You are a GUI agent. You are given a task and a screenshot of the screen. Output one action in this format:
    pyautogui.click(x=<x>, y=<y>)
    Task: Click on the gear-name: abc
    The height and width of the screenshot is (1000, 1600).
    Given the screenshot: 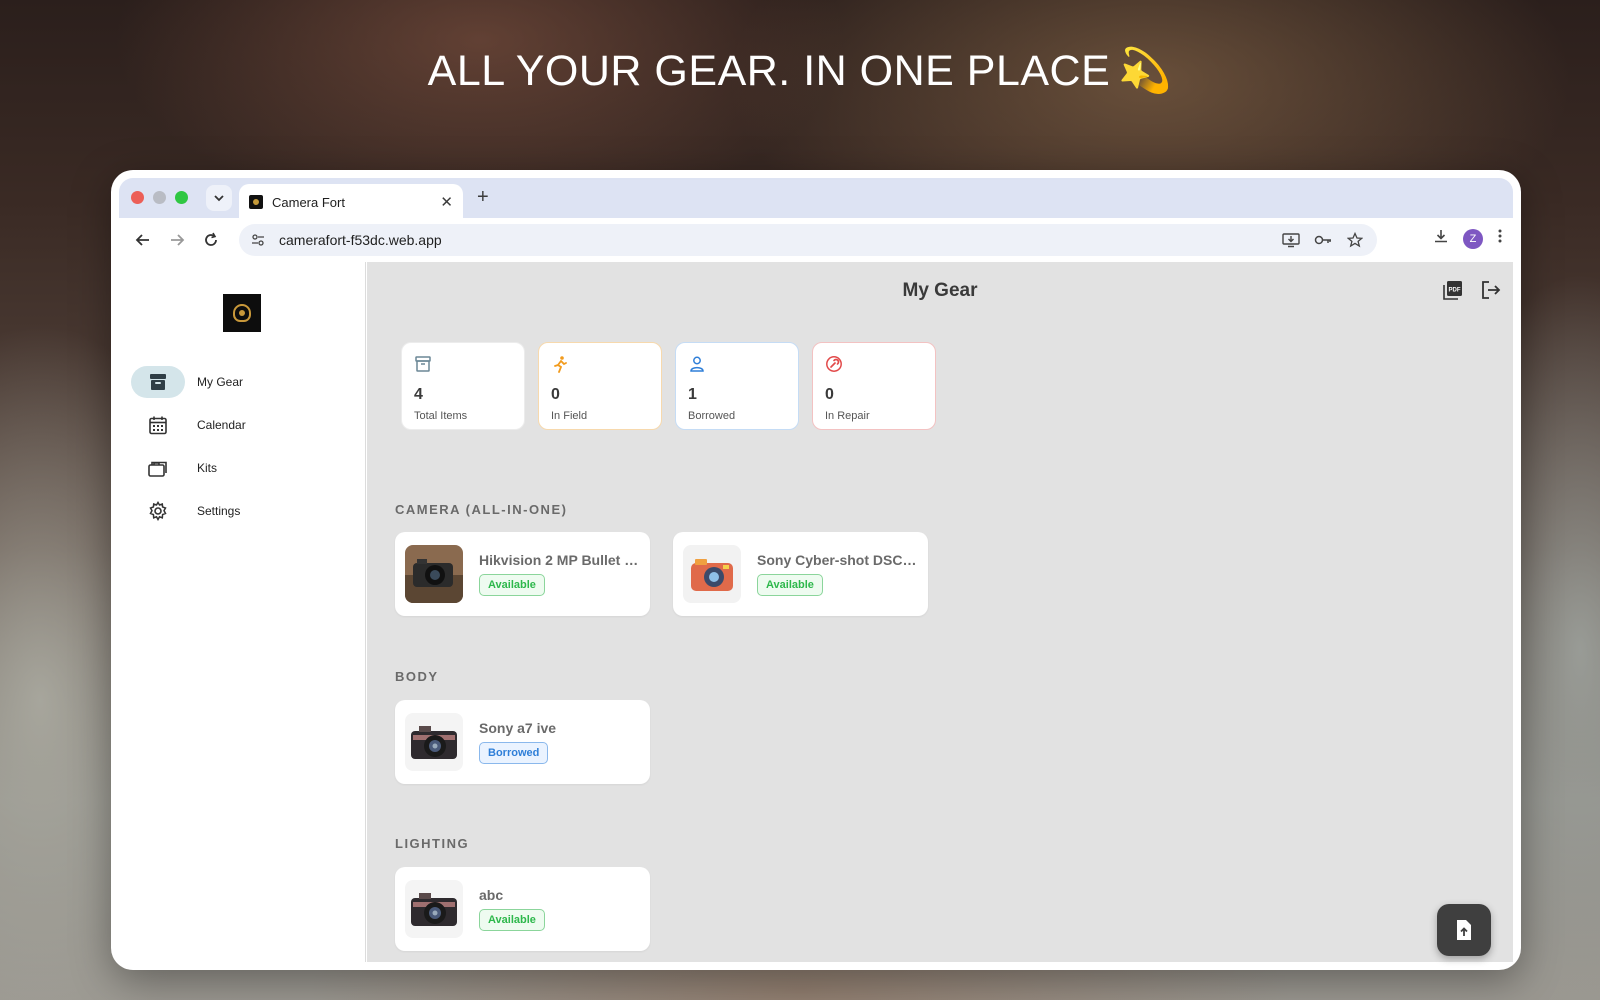 What is the action you would take?
    pyautogui.click(x=491, y=895)
    